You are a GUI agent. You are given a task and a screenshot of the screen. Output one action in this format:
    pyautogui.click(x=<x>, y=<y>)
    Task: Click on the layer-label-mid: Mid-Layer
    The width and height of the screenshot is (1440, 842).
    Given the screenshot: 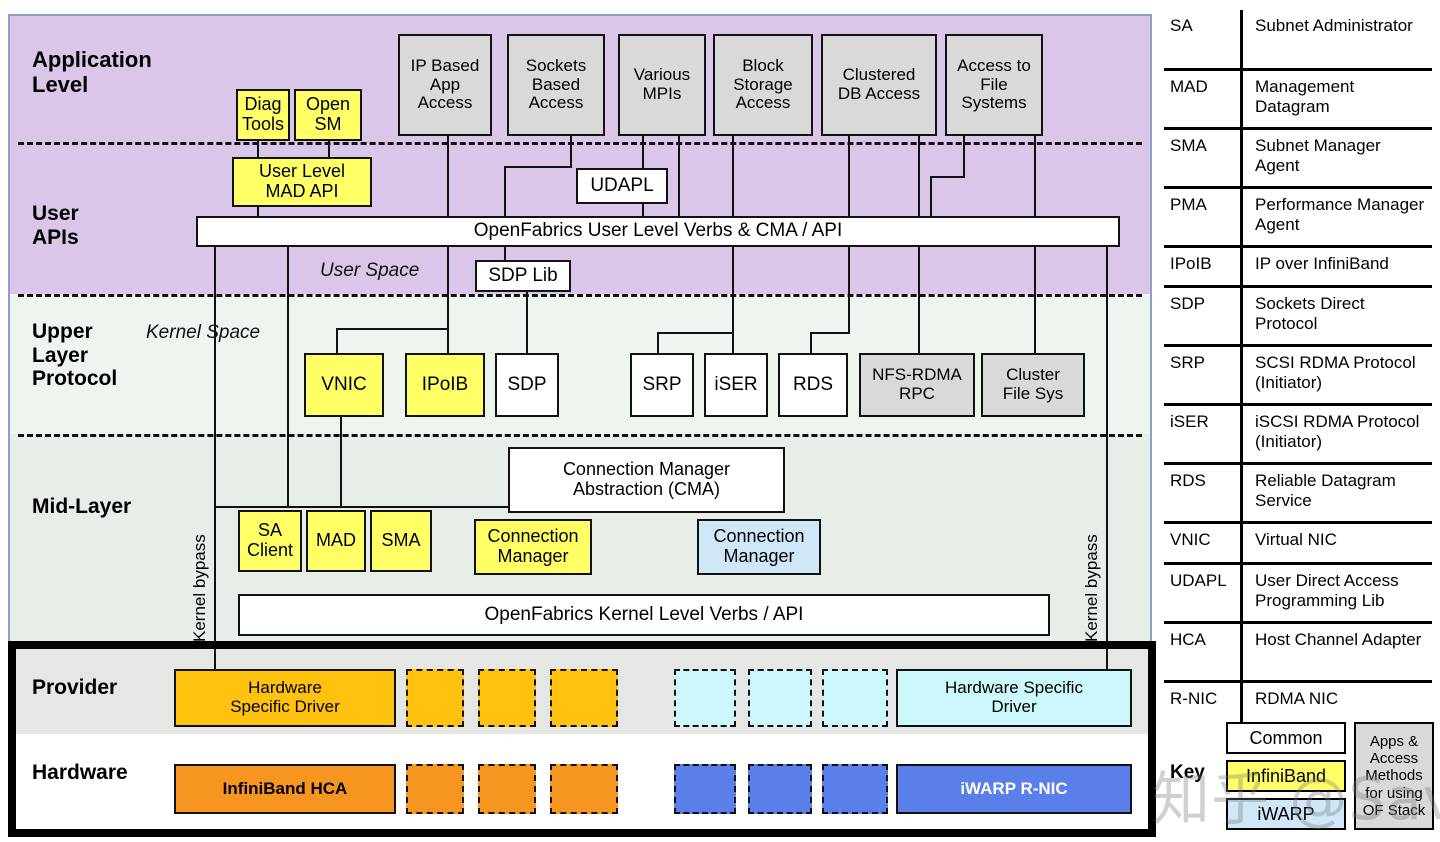 What is the action you would take?
    pyautogui.click(x=82, y=506)
    